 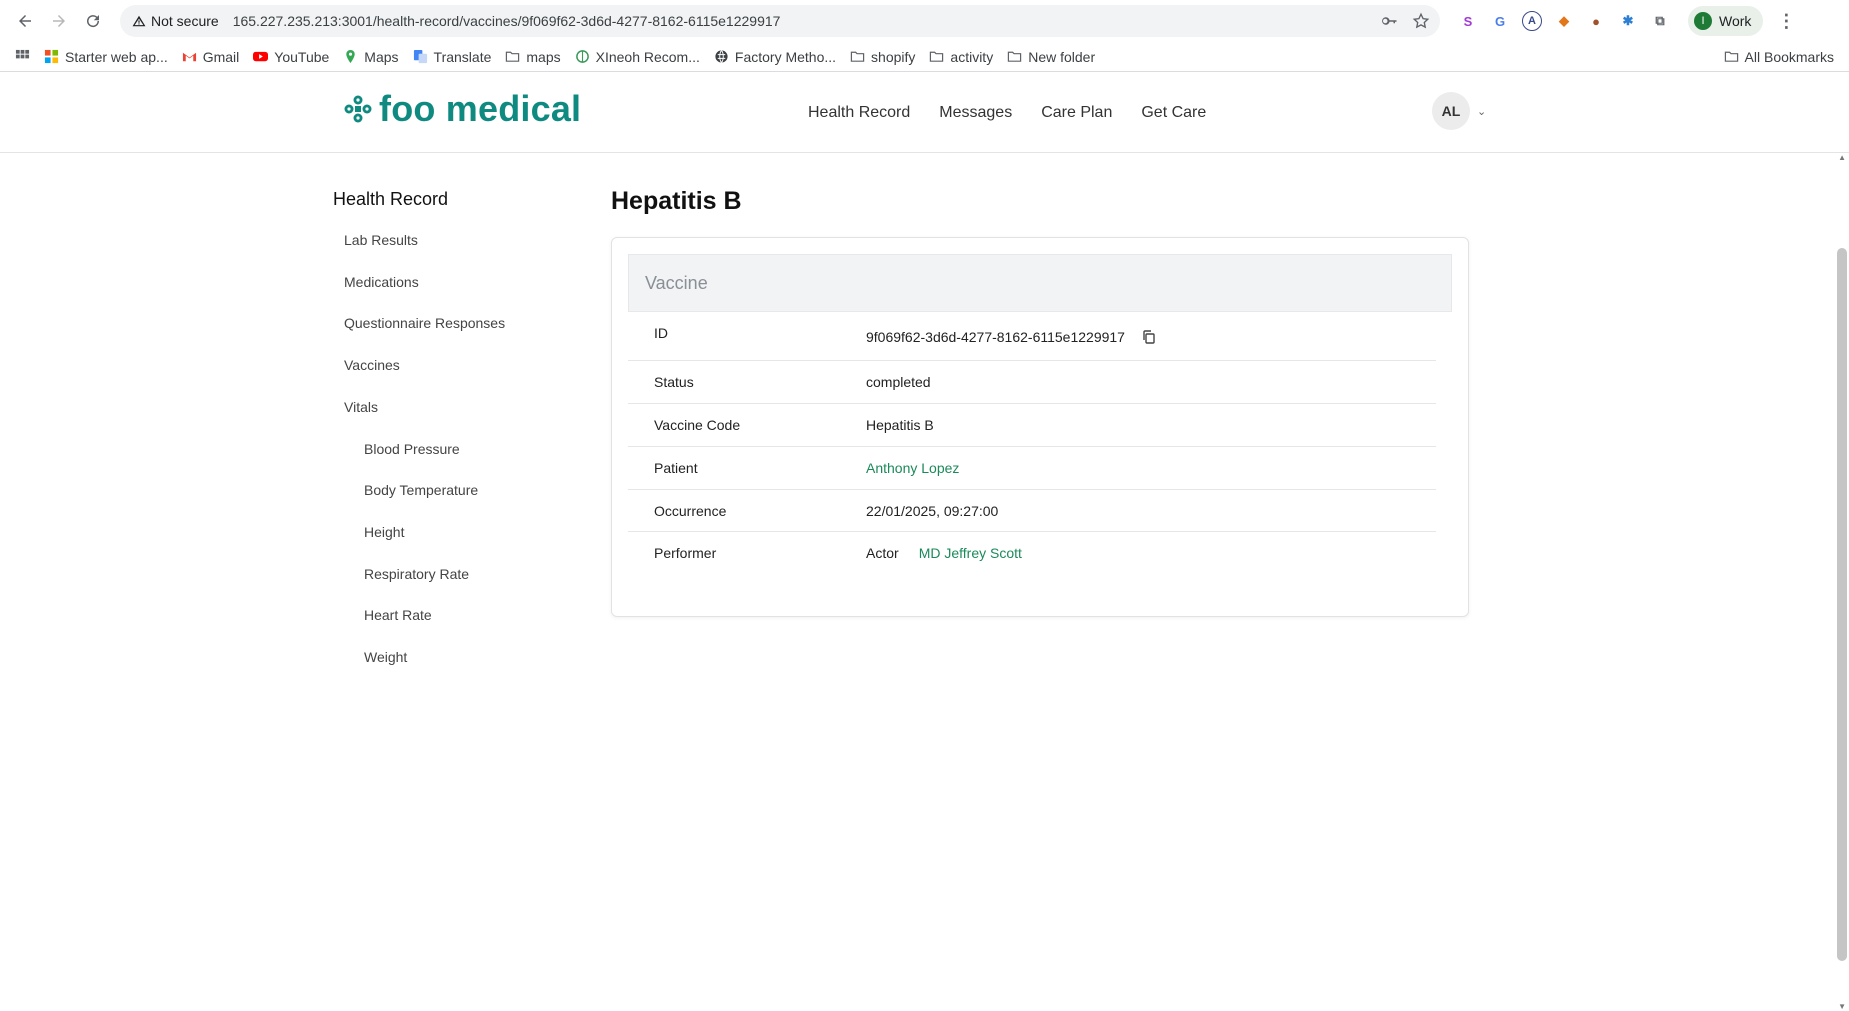 I want to click on sidebar-title: Health Record, so click(x=391, y=199).